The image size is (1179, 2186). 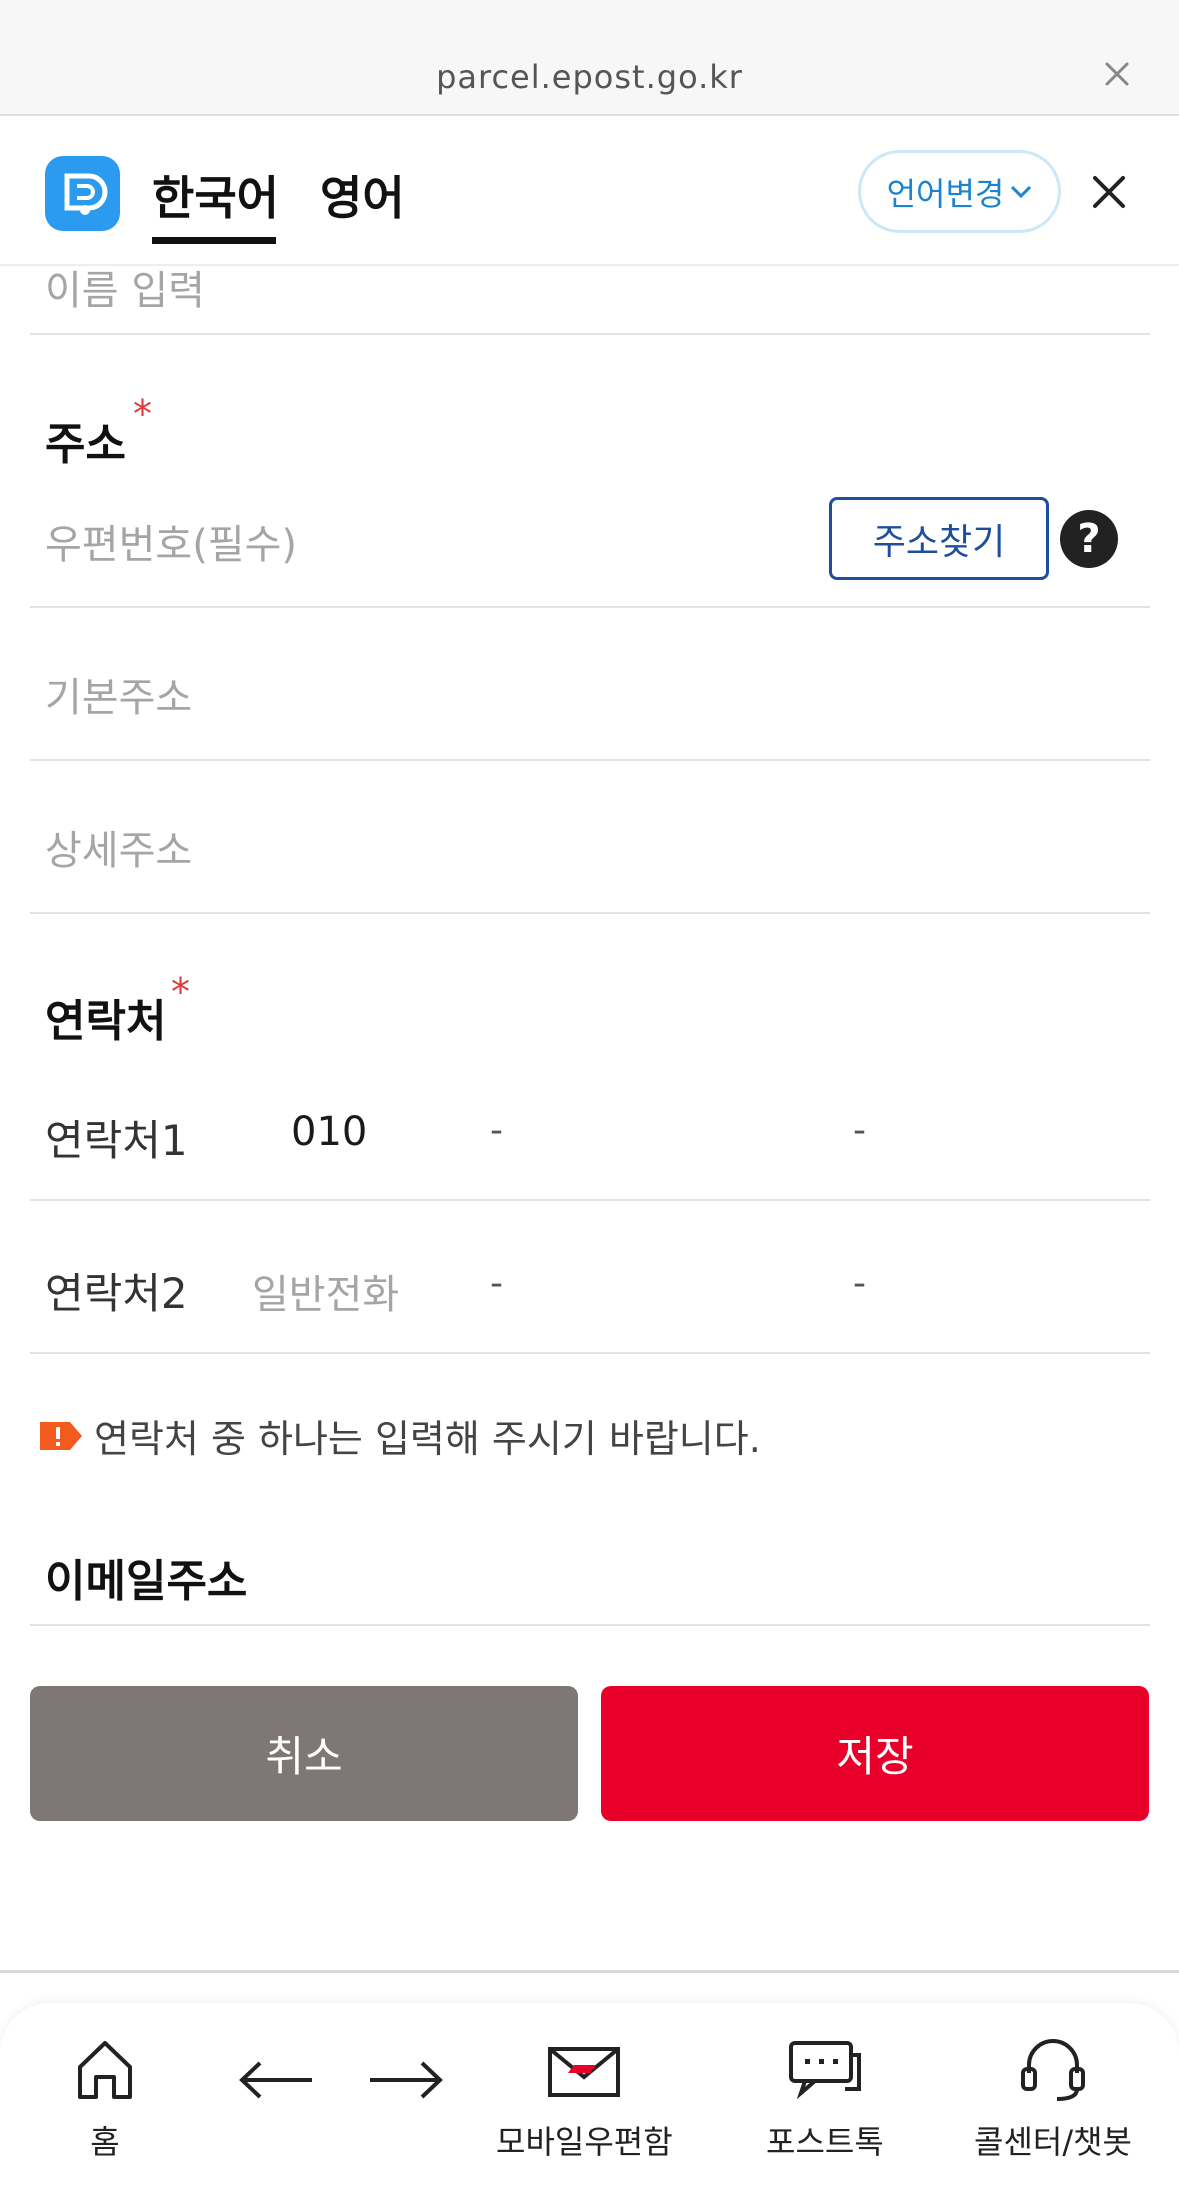 I want to click on tab-korean: 한국어, so click(x=215, y=195).